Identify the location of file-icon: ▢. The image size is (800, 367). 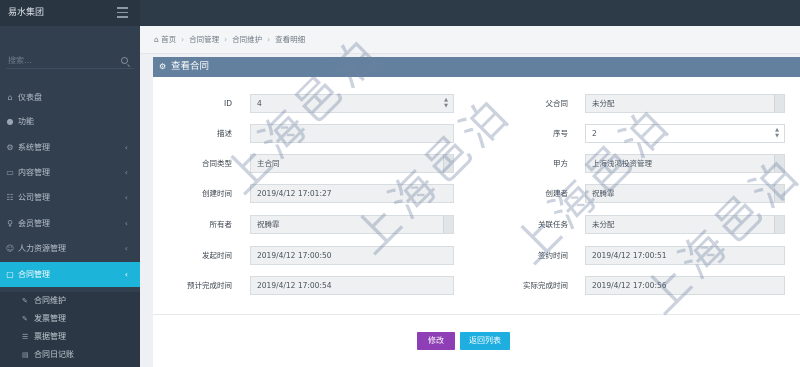
(10, 274).